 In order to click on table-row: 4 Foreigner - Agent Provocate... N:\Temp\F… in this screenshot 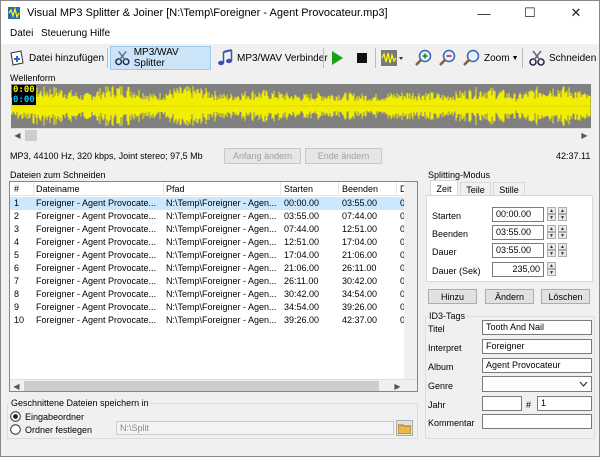, I will do `click(213, 242)`.